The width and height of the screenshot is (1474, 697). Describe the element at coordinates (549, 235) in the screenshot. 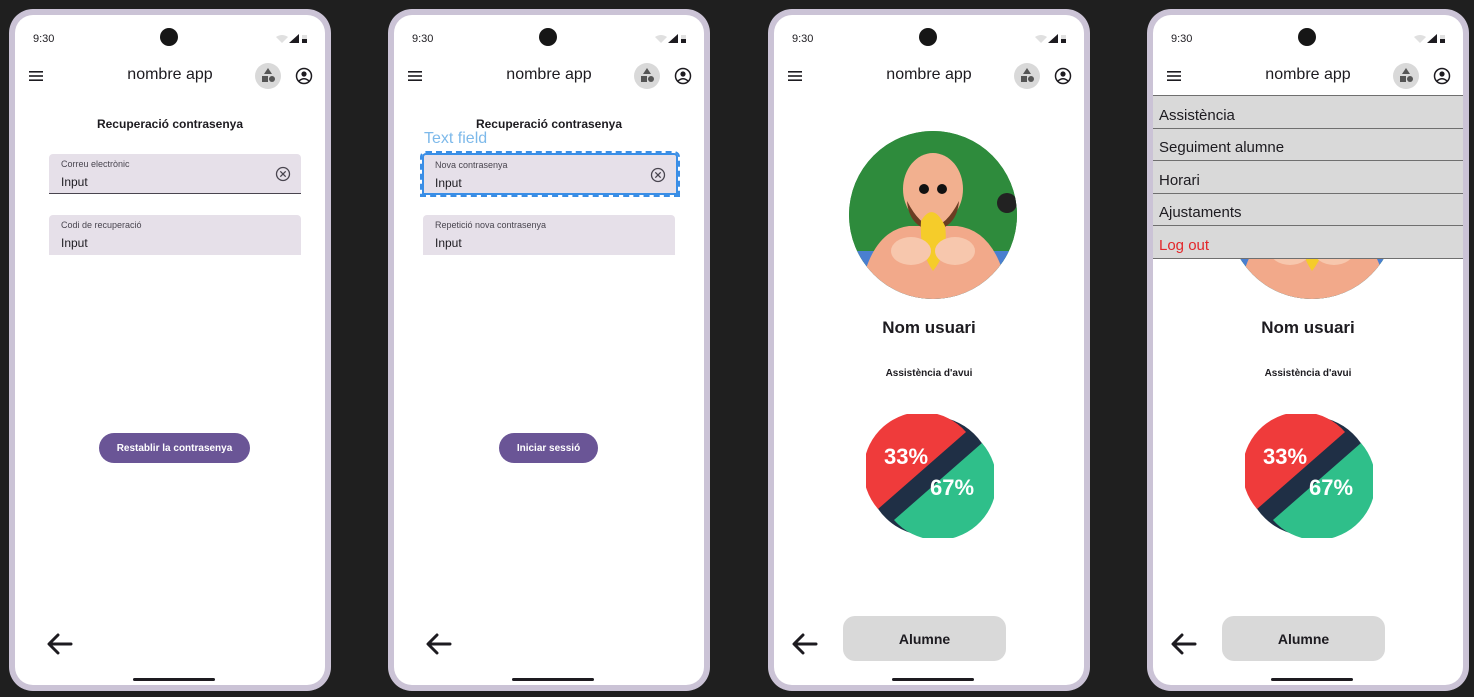

I see `repeat-password-field: Repetició nova contrasenya Input` at that location.